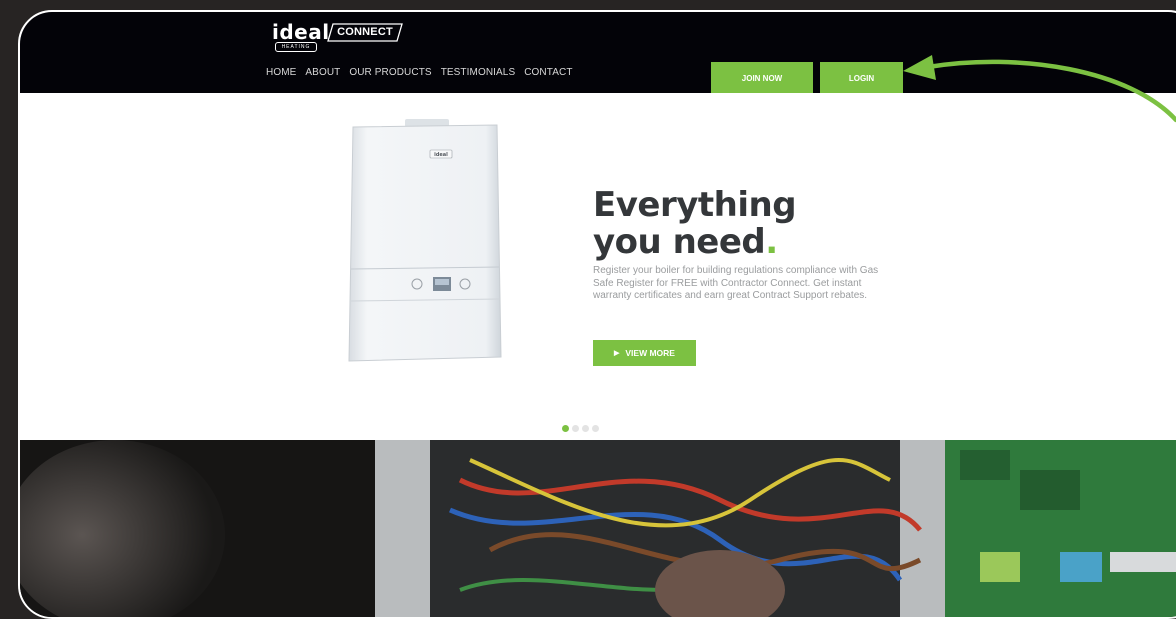 The image size is (1176, 619). Describe the element at coordinates (679, 242) in the screenshot. I see `headline-line-2: you need` at that location.